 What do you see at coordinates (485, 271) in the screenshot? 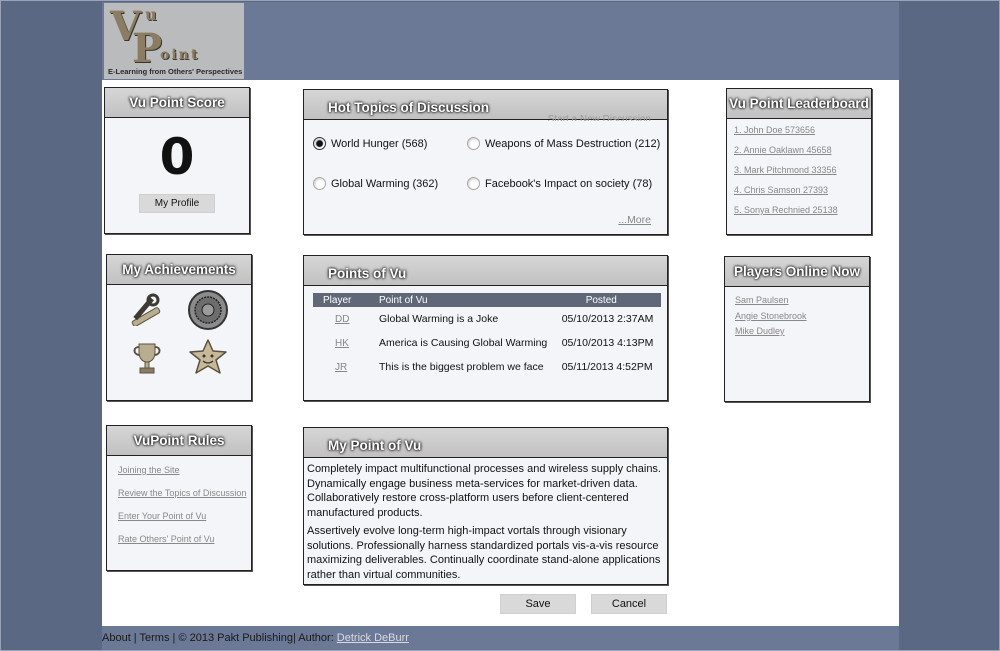
I see `points-of-vu-title: Points of Vu` at bounding box center [485, 271].